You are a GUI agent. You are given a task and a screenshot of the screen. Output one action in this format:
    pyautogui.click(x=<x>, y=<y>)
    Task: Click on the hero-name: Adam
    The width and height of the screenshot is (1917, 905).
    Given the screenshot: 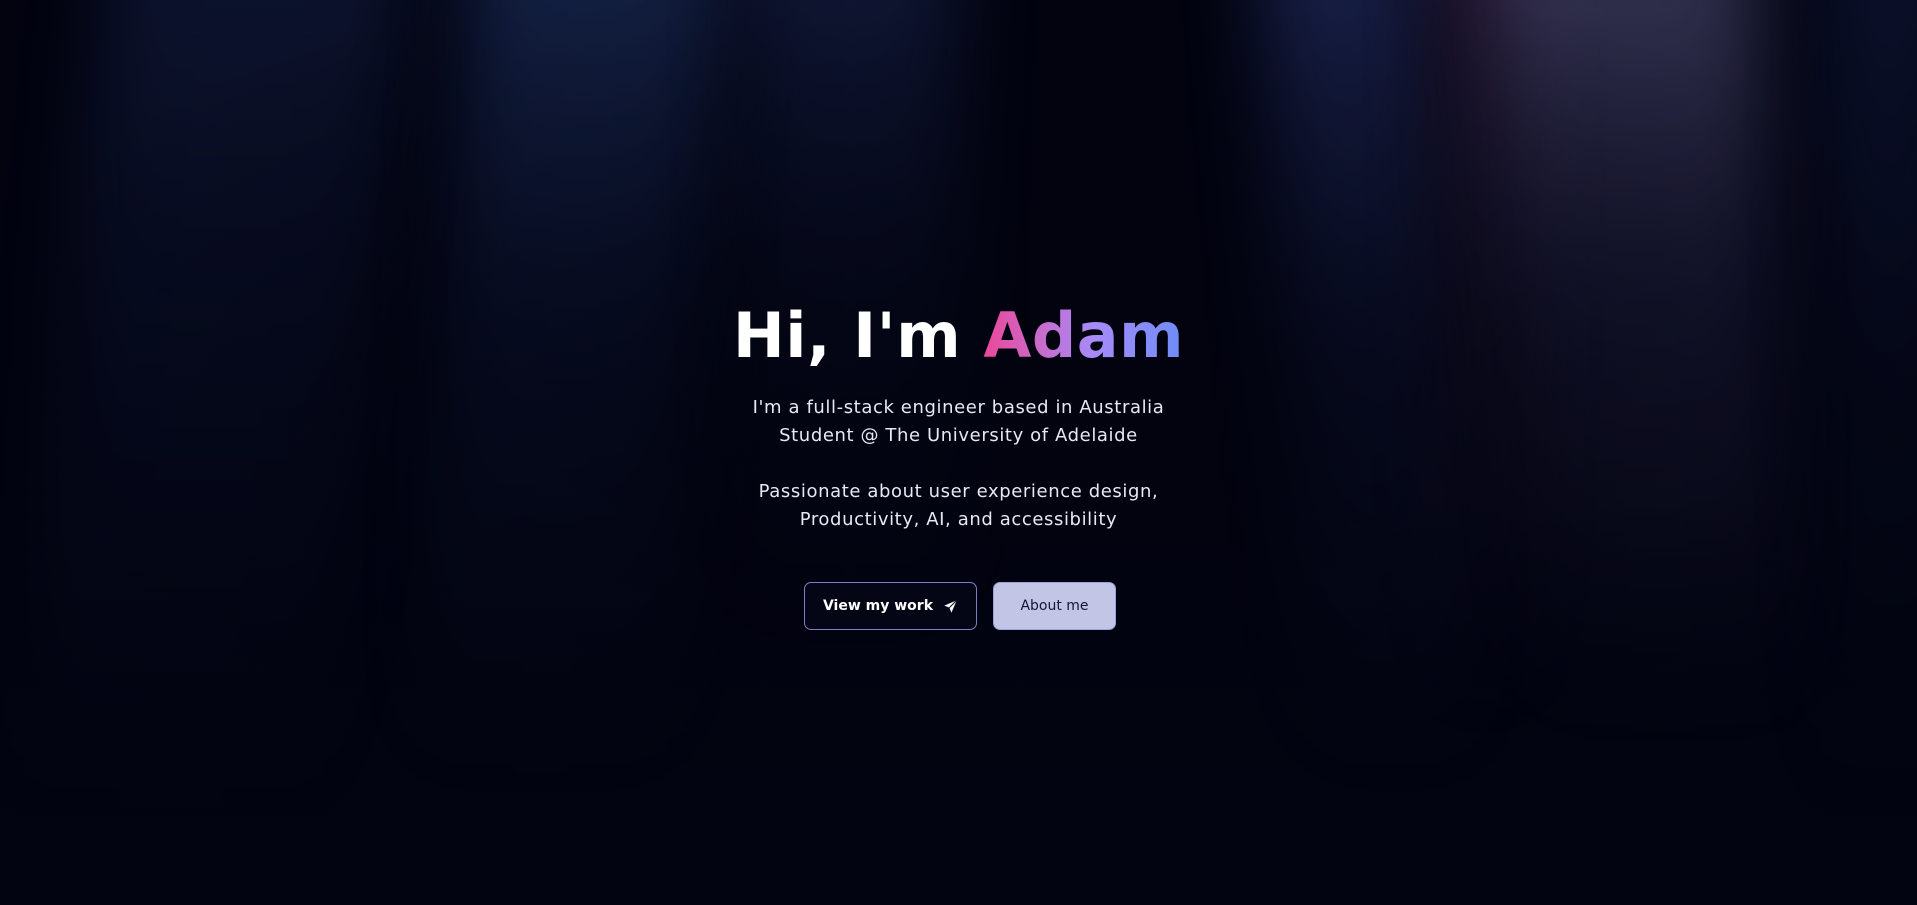 What is the action you would take?
    pyautogui.click(x=1084, y=335)
    